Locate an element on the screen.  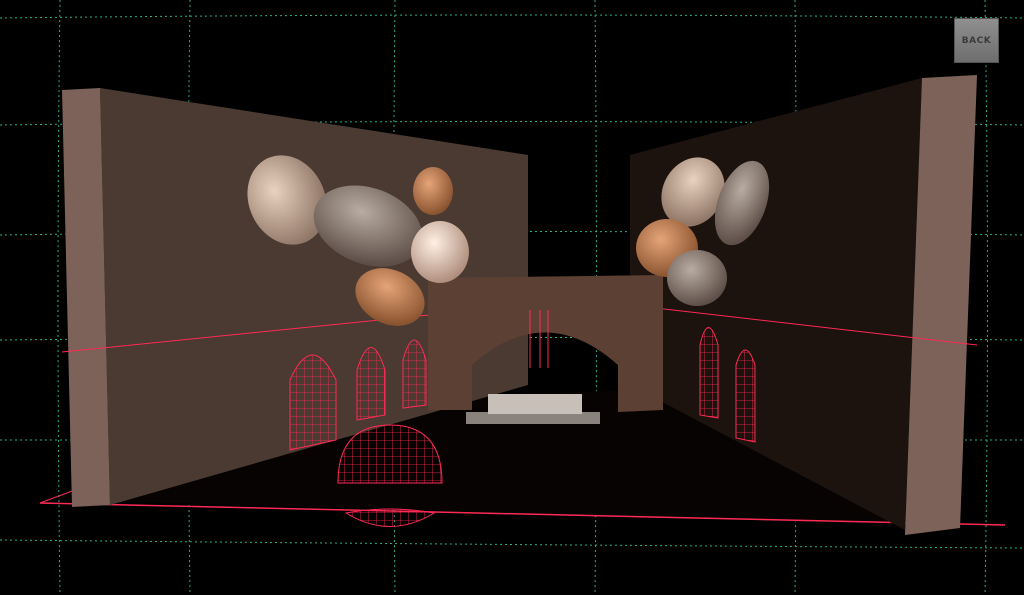
wireframe-dome is located at coordinates (390, 475).